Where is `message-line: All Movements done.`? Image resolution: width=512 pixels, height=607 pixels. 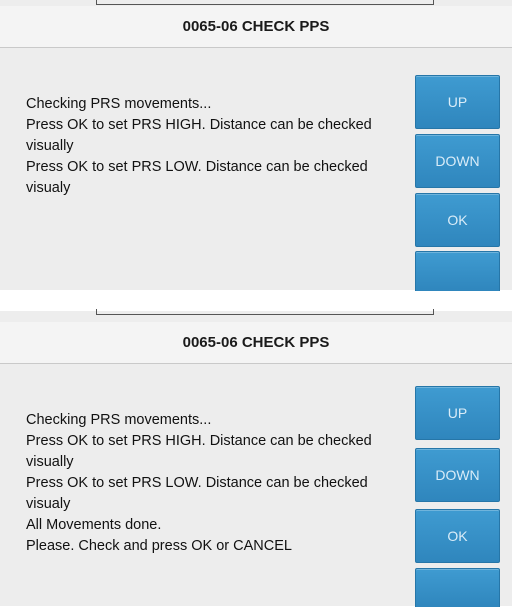 message-line: All Movements done. is located at coordinates (94, 525).